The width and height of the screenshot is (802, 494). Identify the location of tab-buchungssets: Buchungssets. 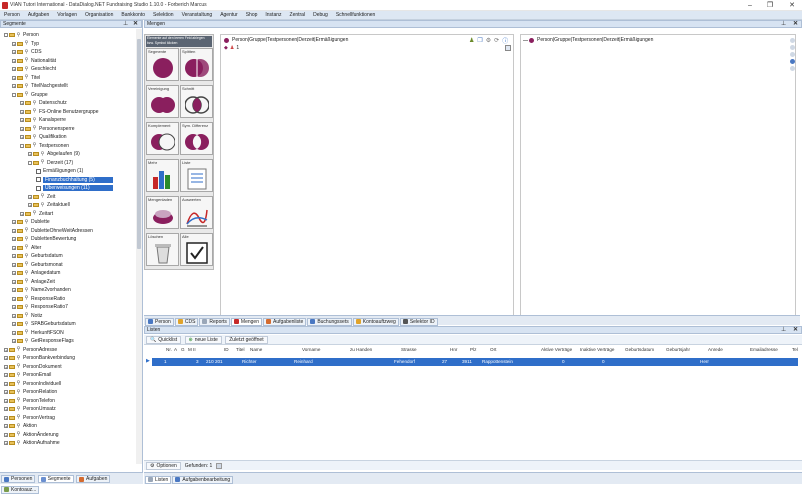
(329, 321).